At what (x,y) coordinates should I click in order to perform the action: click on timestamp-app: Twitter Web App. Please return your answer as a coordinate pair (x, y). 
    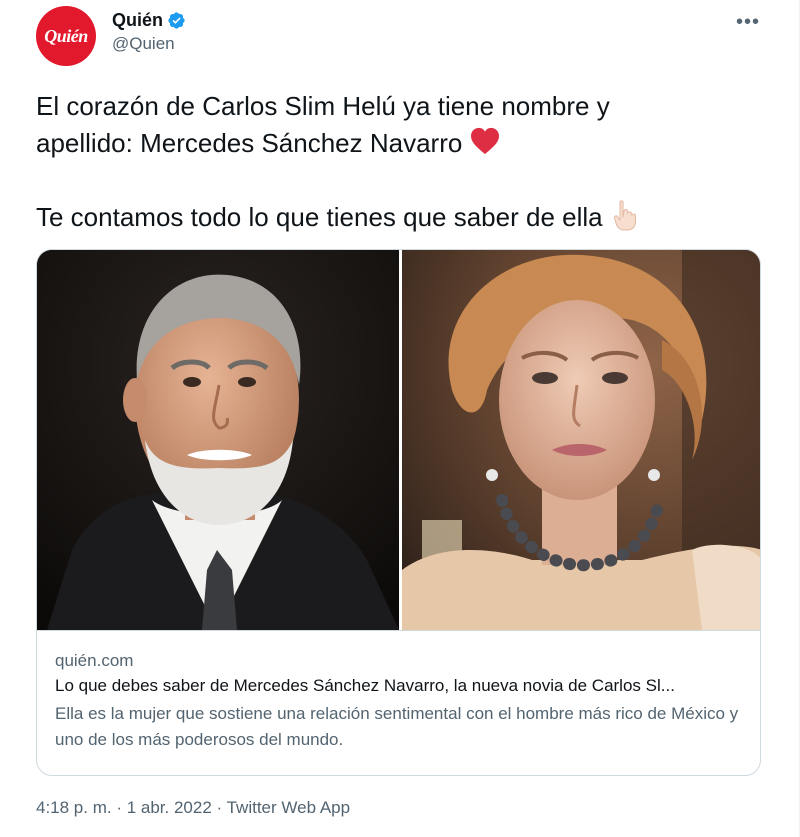
    Looking at the image, I should click on (288, 807).